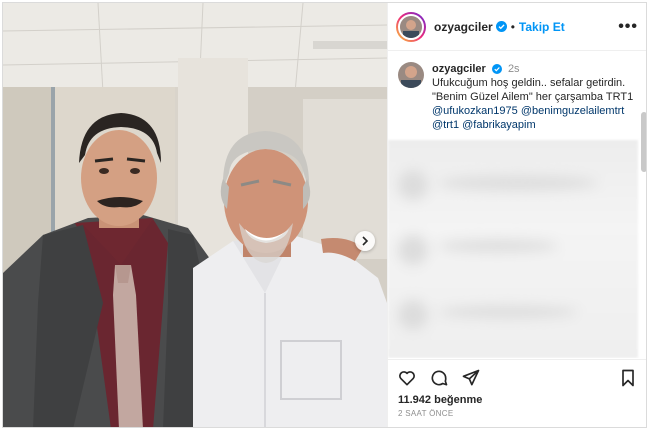 The width and height of the screenshot is (650, 430). Describe the element at coordinates (542, 27) in the screenshot. I see `follow-button: Takip Et` at that location.